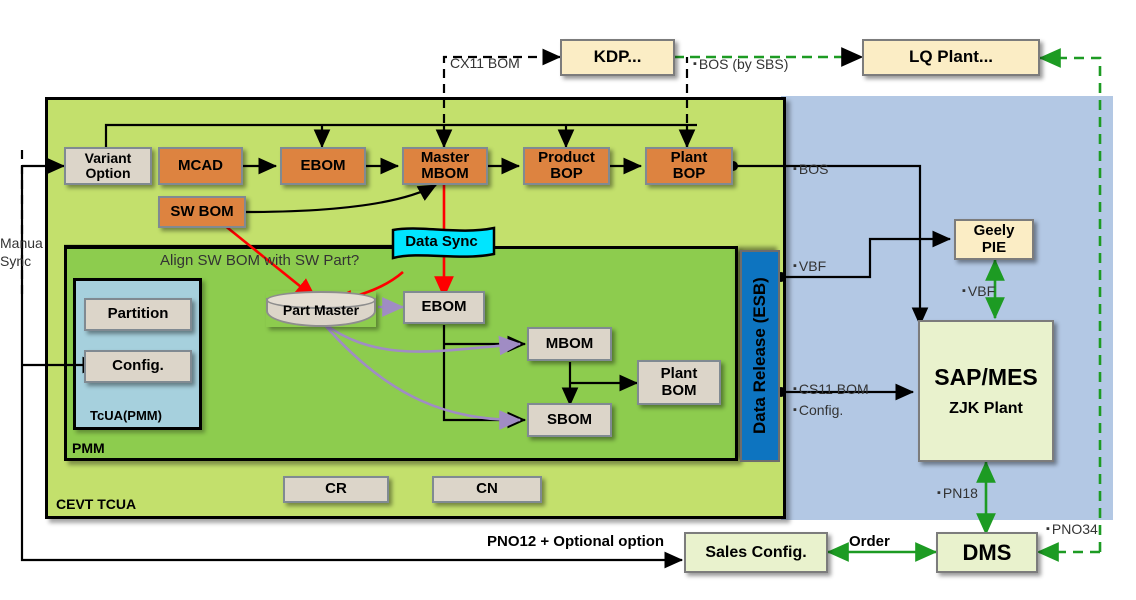 Image resolution: width=1136 pixels, height=600 pixels. I want to click on container-tcua-pmm-label: TcUA(PMM), so click(126, 415).